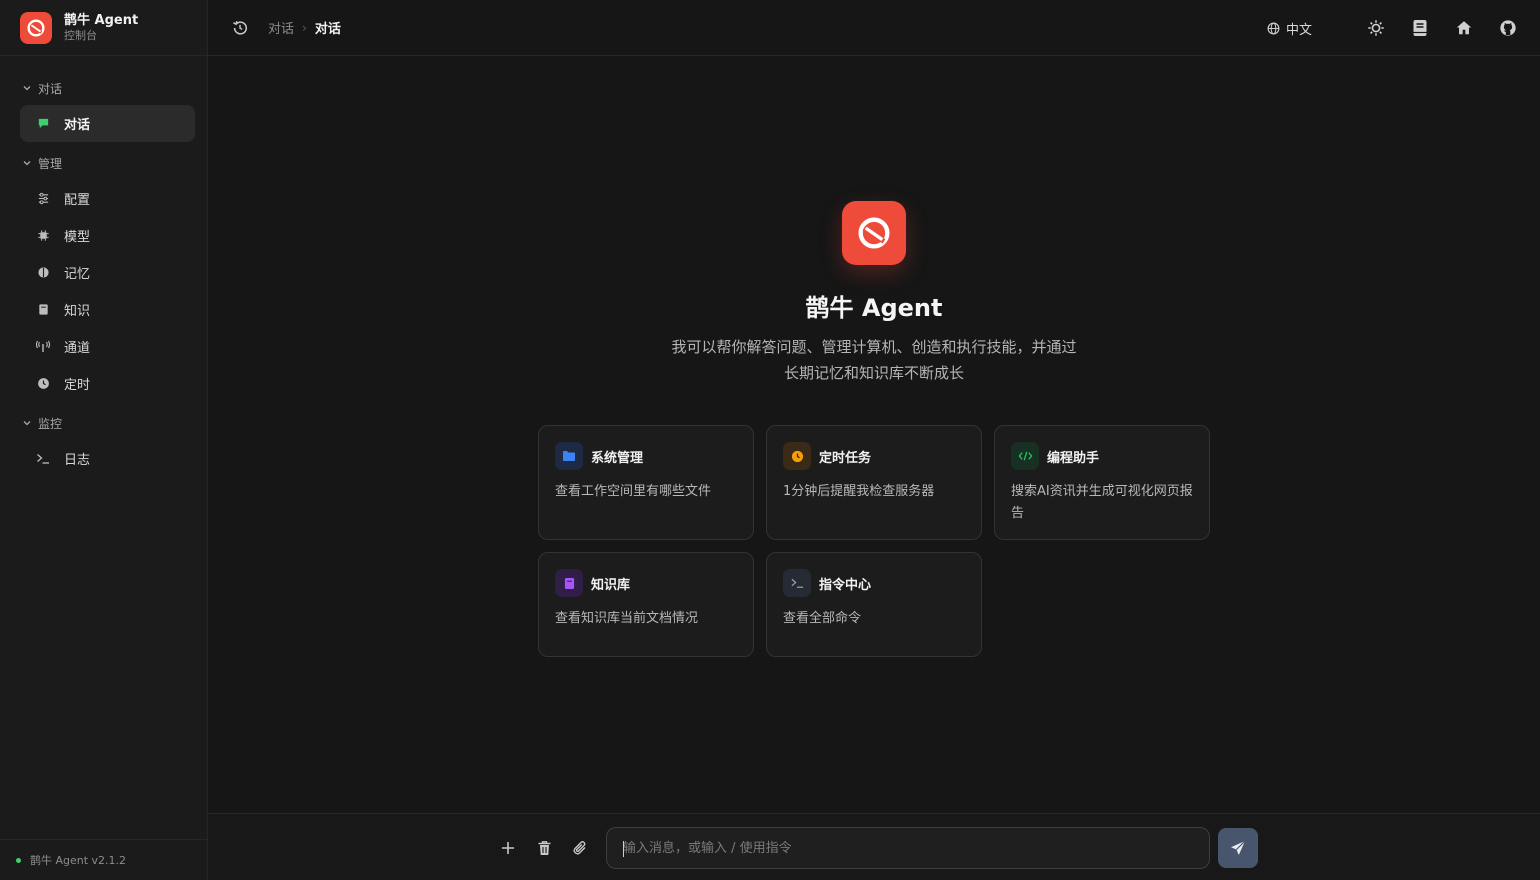 Image resolution: width=1540 pixels, height=880 pixels. I want to click on card-title: 指令中心, so click(845, 585).